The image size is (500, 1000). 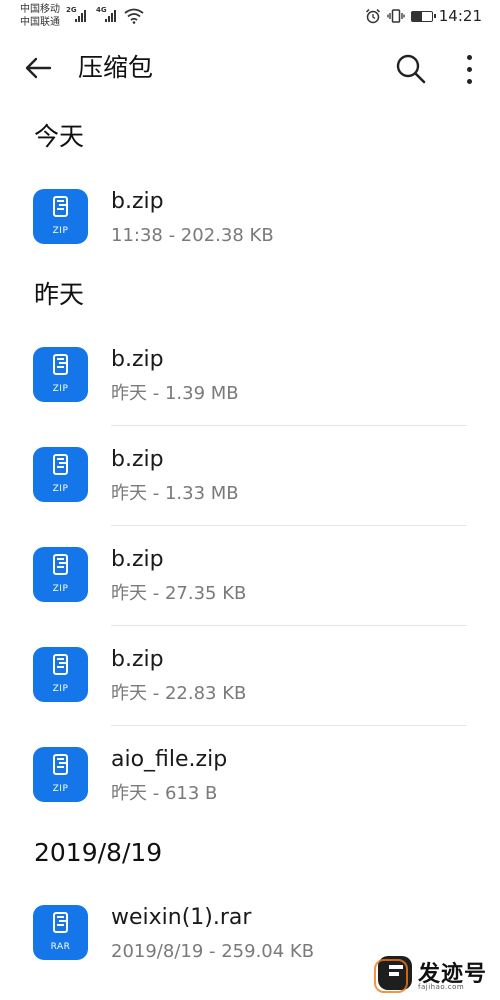 What do you see at coordinates (60, 947) in the screenshot?
I see `file-type-label: RAR` at bounding box center [60, 947].